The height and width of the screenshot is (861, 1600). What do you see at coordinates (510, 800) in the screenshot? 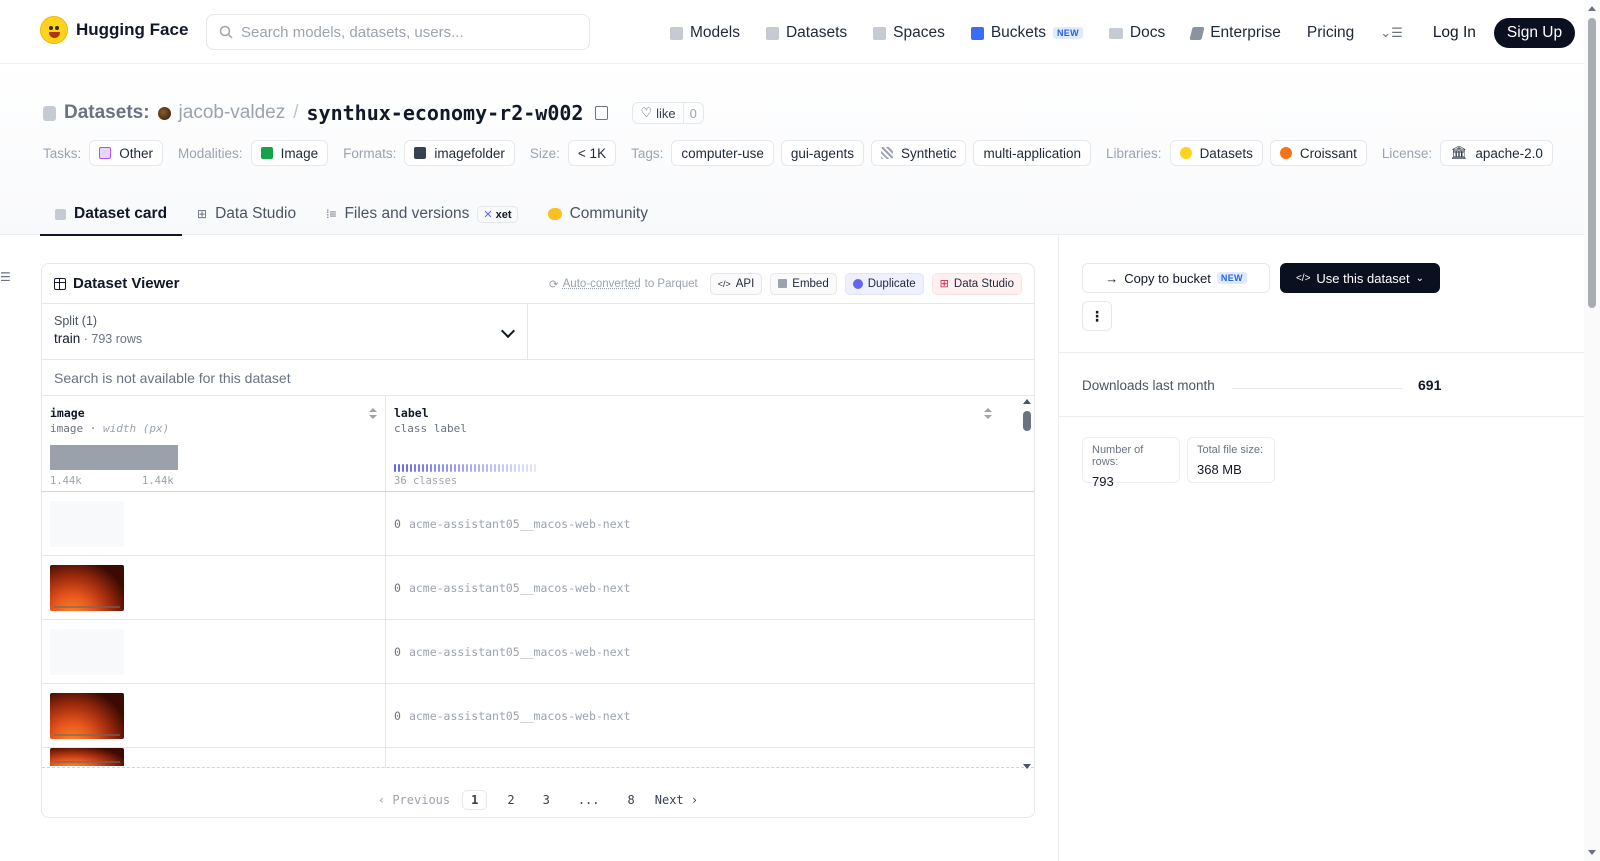
I see `page-2-button: 2` at bounding box center [510, 800].